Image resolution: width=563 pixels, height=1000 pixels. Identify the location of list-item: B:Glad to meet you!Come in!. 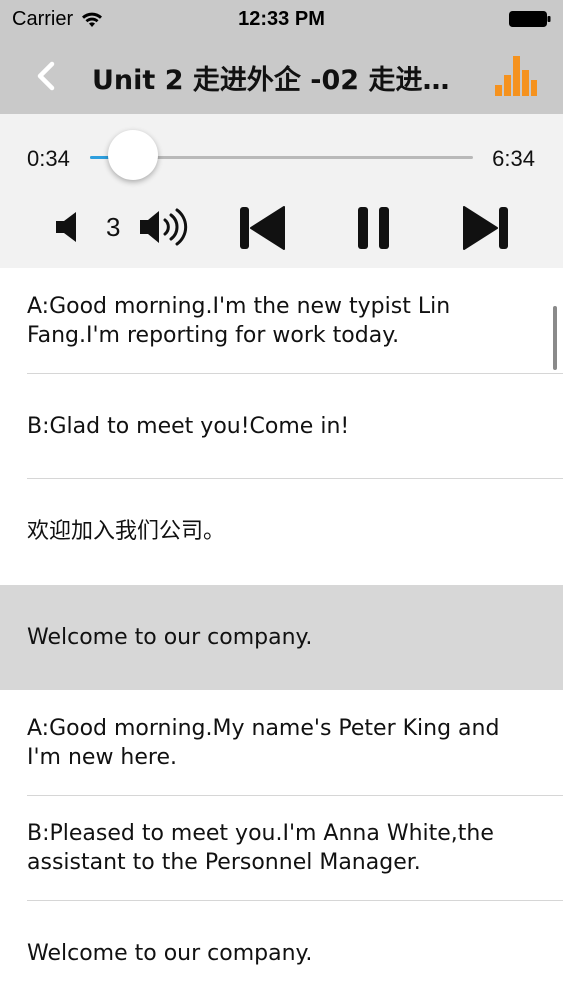
(281, 427).